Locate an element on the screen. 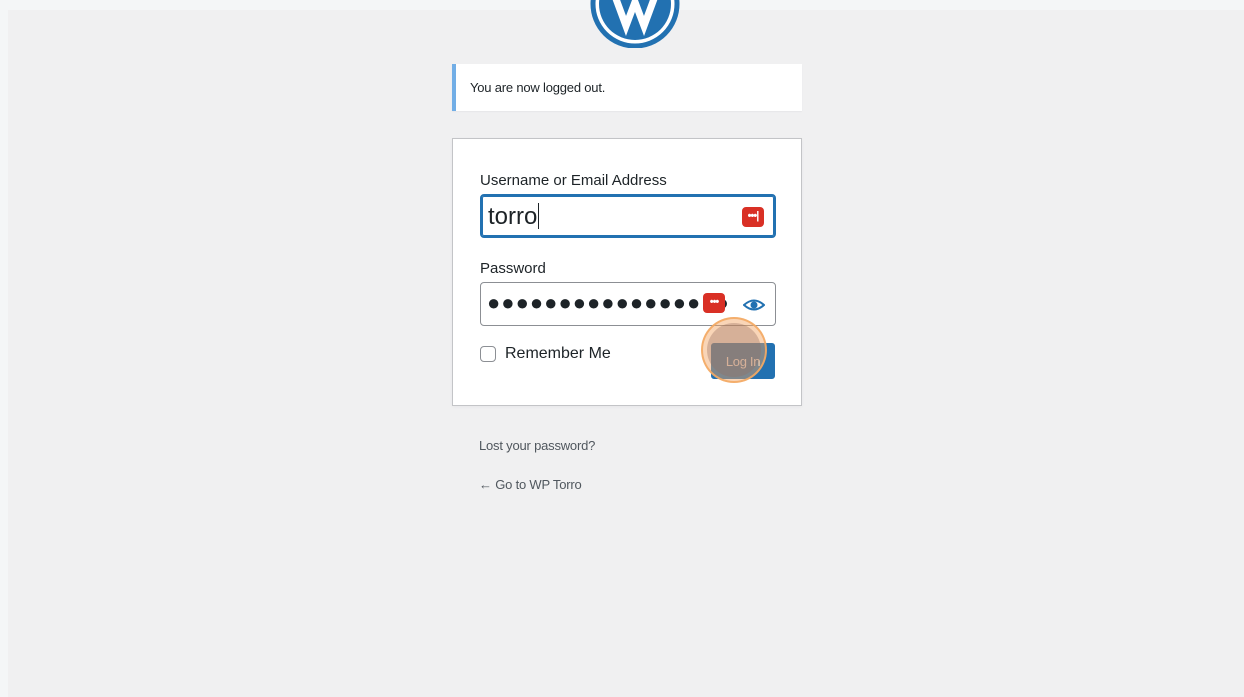 The height and width of the screenshot is (697, 1244). username-value: torro is located at coordinates (513, 216).